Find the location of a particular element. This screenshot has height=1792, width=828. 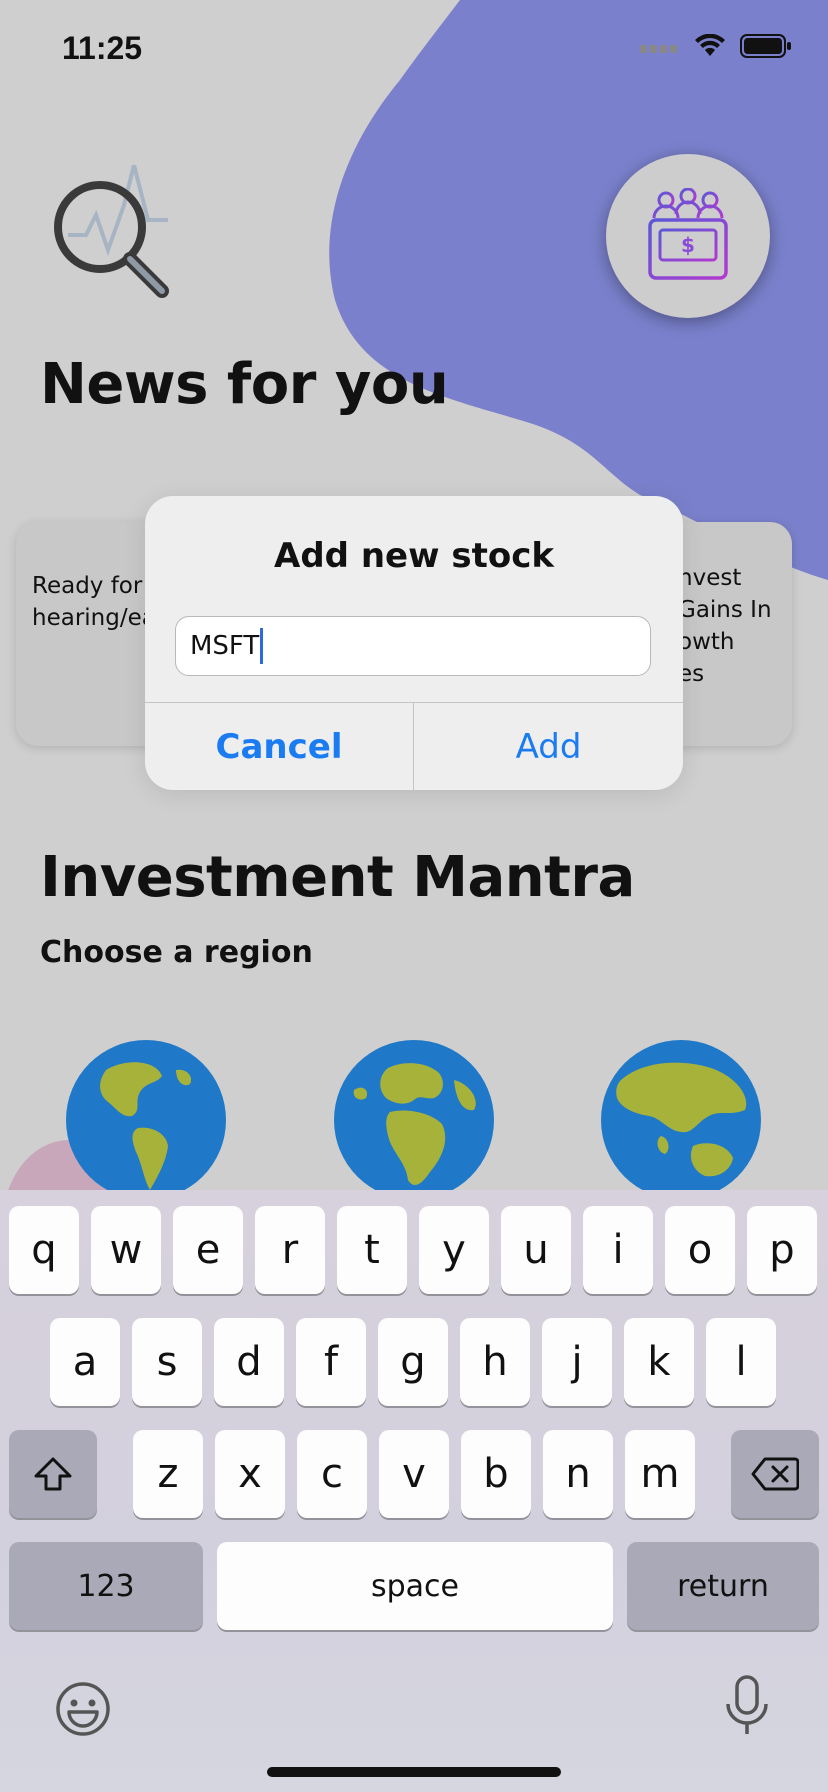

key-g: g is located at coordinates (413, 1362).